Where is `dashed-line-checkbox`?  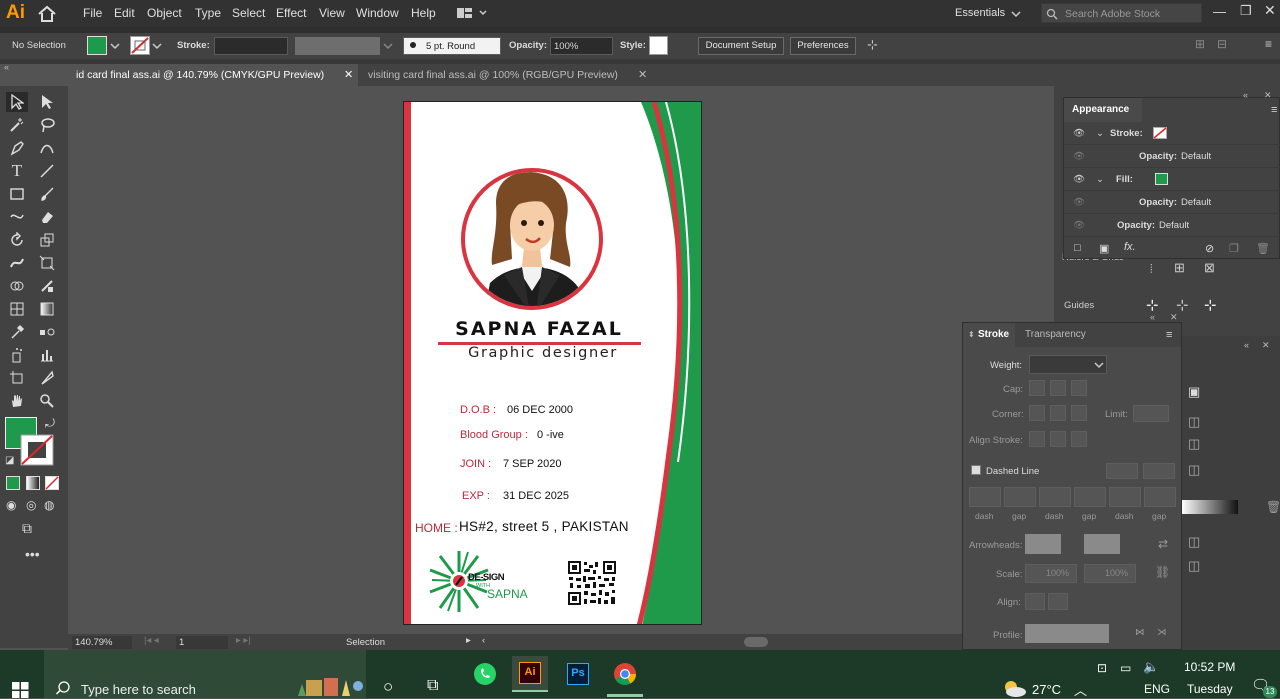
dashed-line-checkbox is located at coordinates (976, 470).